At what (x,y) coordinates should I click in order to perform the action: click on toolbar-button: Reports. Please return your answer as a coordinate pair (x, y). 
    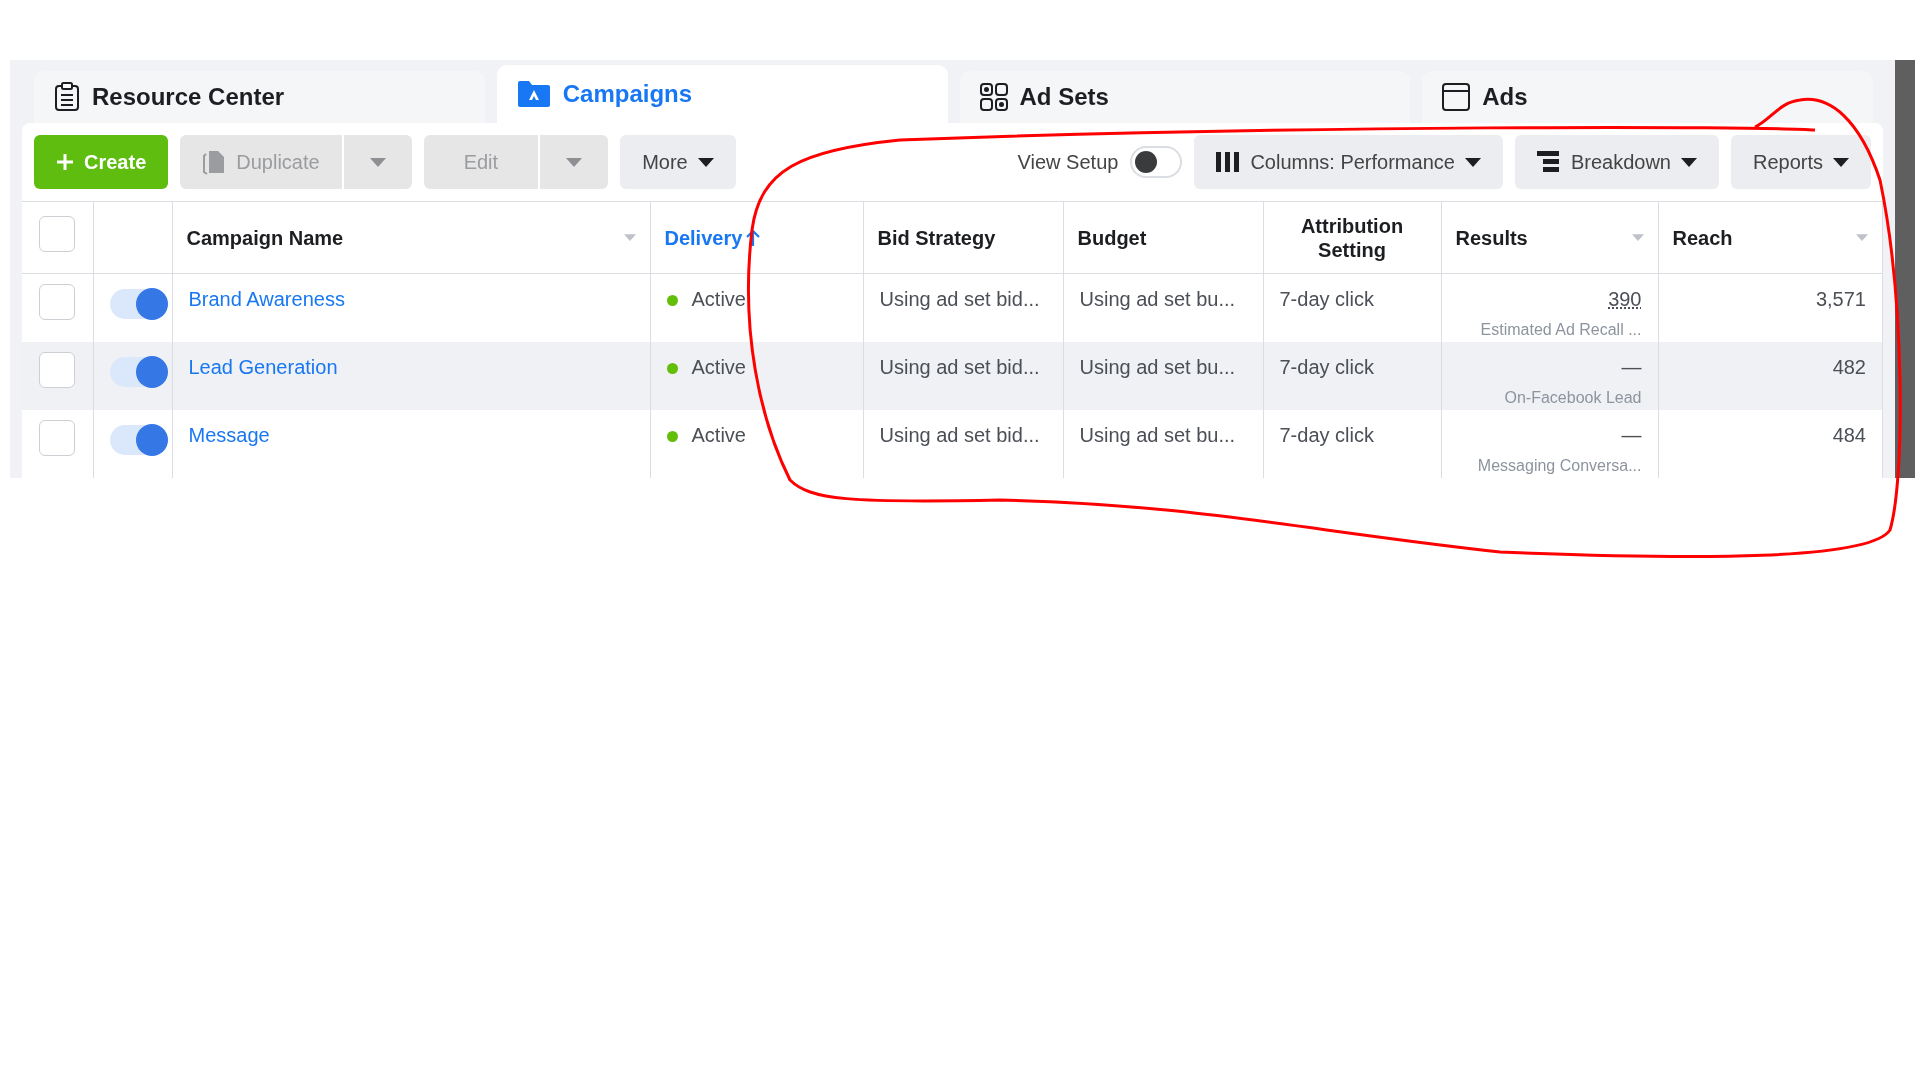
    Looking at the image, I should click on (1800, 162).